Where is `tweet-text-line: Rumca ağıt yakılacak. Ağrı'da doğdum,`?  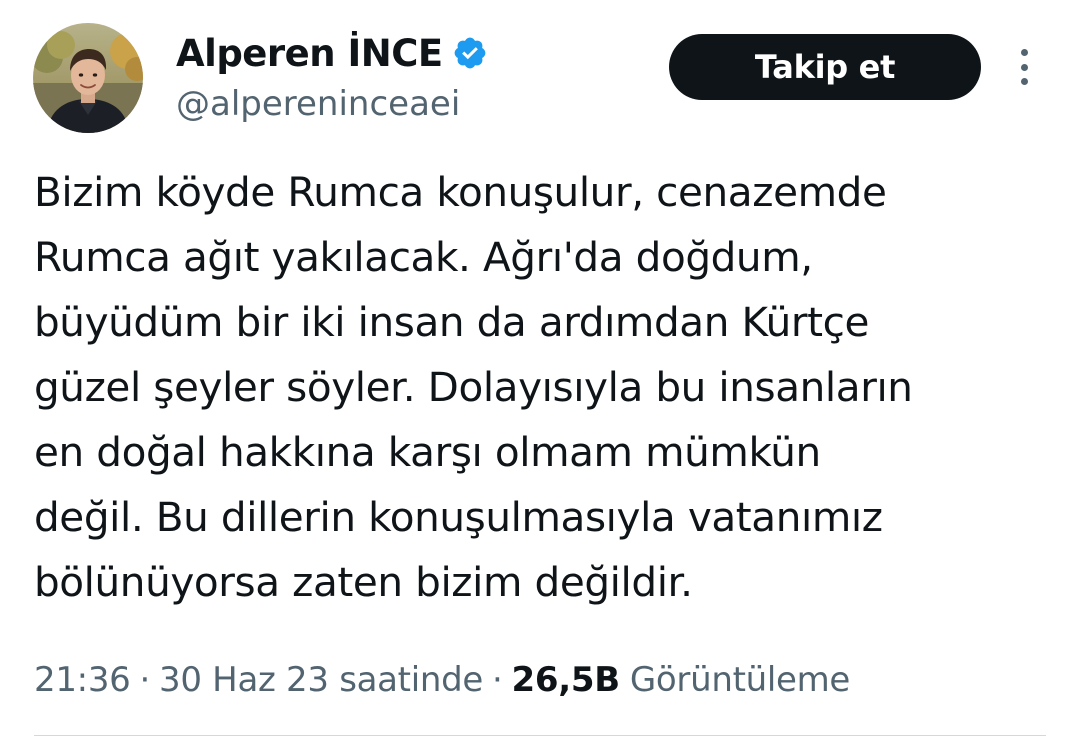 tweet-text-line: Rumca ağıt yakılacak. Ağrı'da doğdum, is located at coordinates (423, 257).